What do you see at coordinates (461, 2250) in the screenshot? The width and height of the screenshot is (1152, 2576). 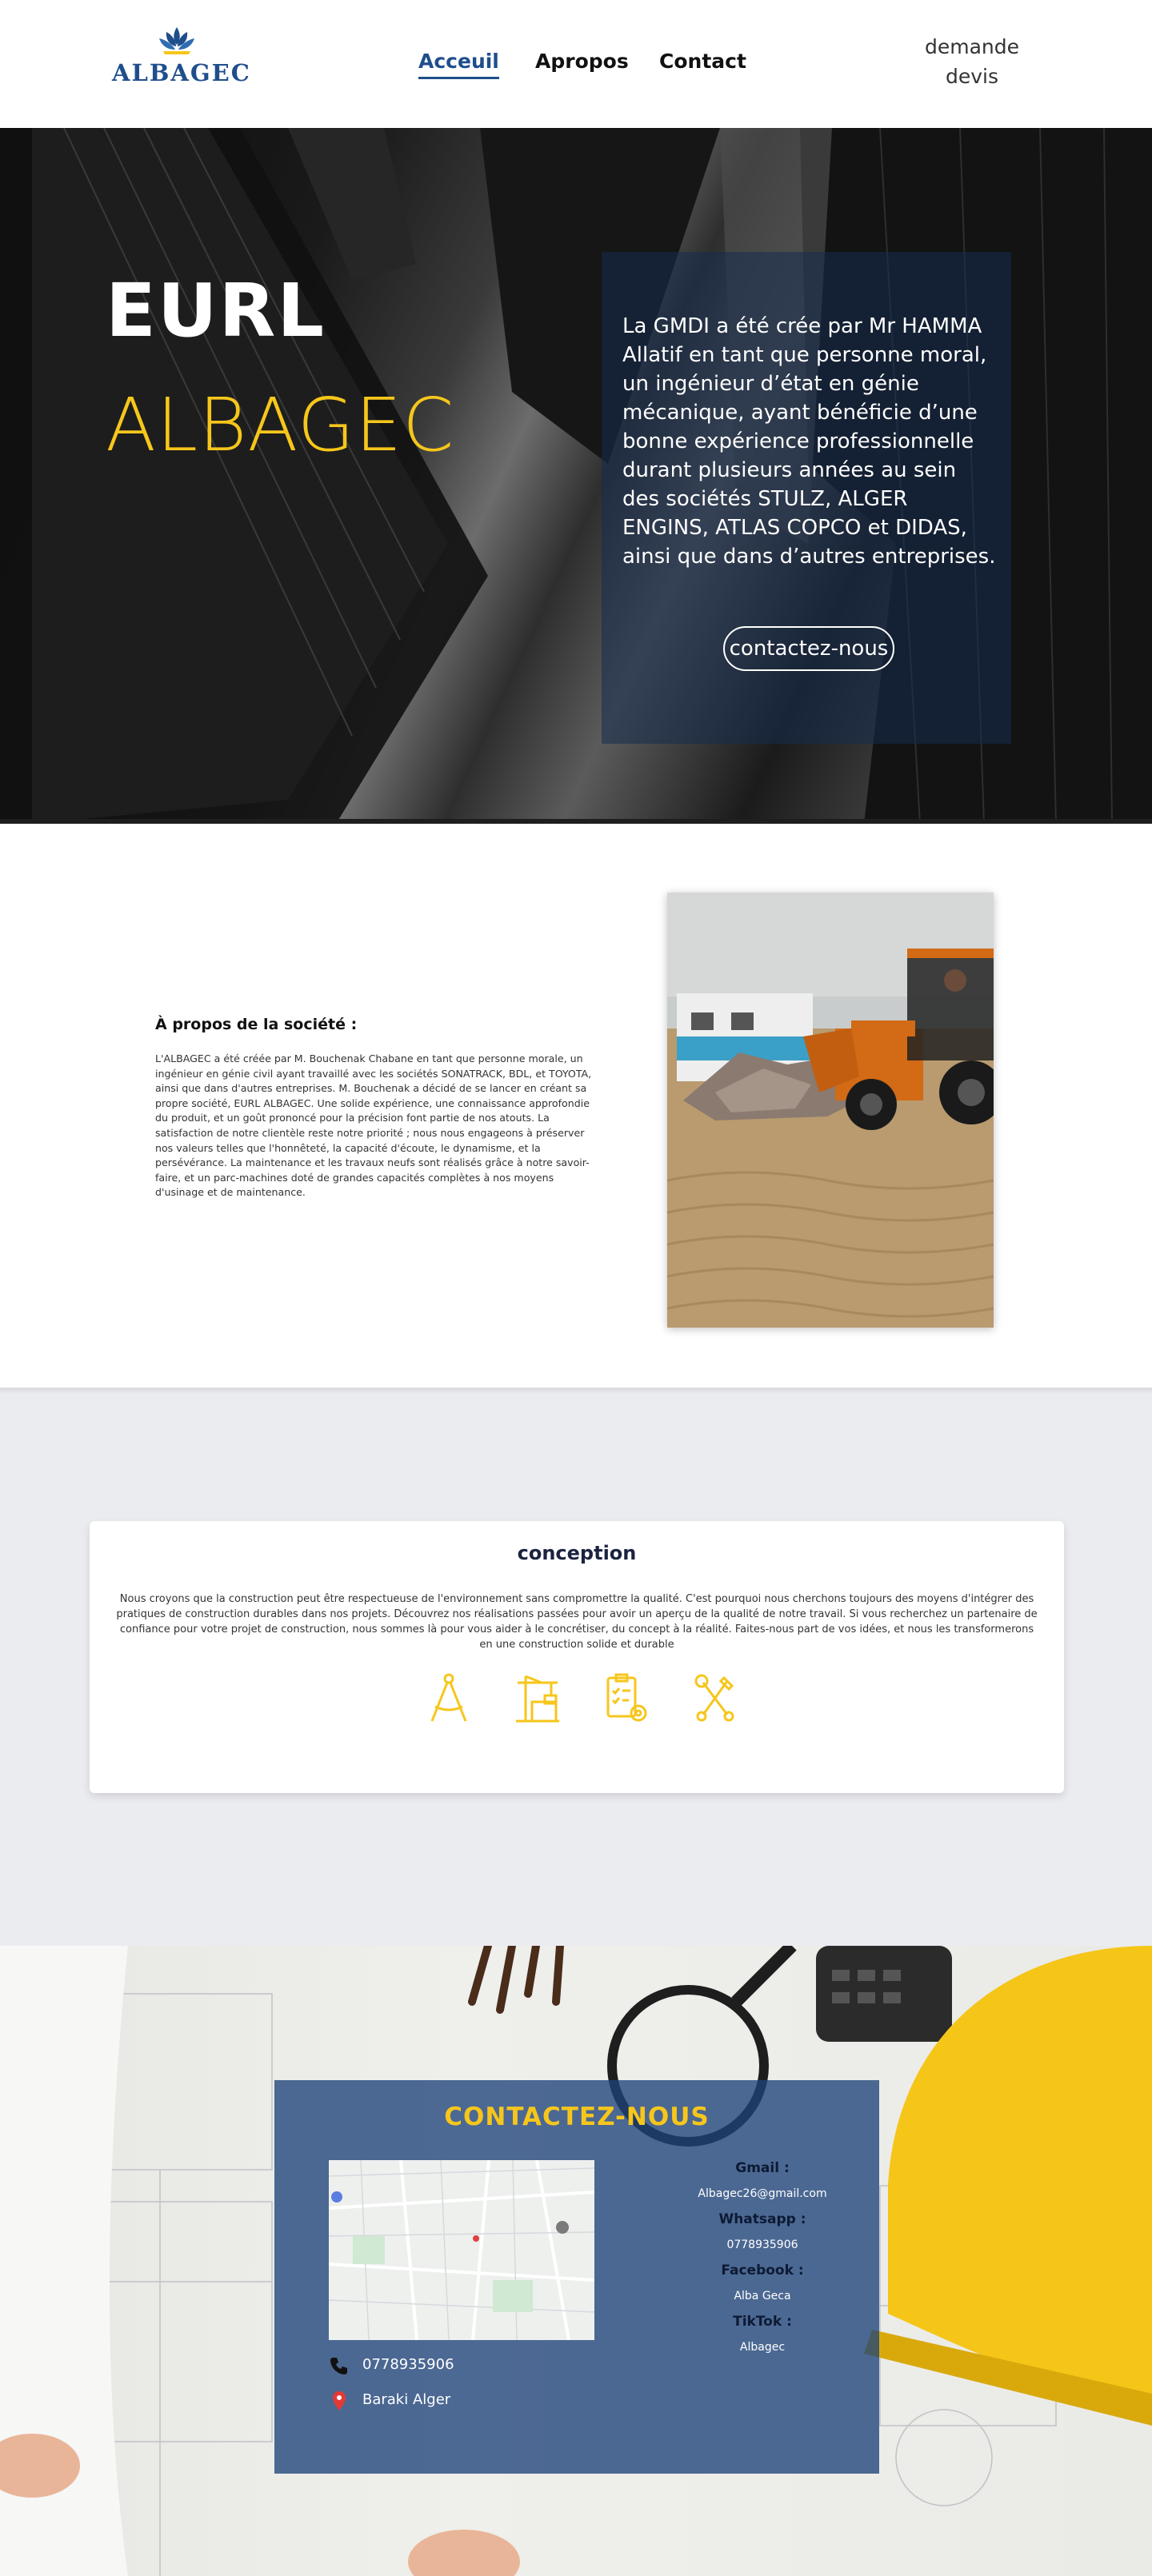 I see `location-map` at bounding box center [461, 2250].